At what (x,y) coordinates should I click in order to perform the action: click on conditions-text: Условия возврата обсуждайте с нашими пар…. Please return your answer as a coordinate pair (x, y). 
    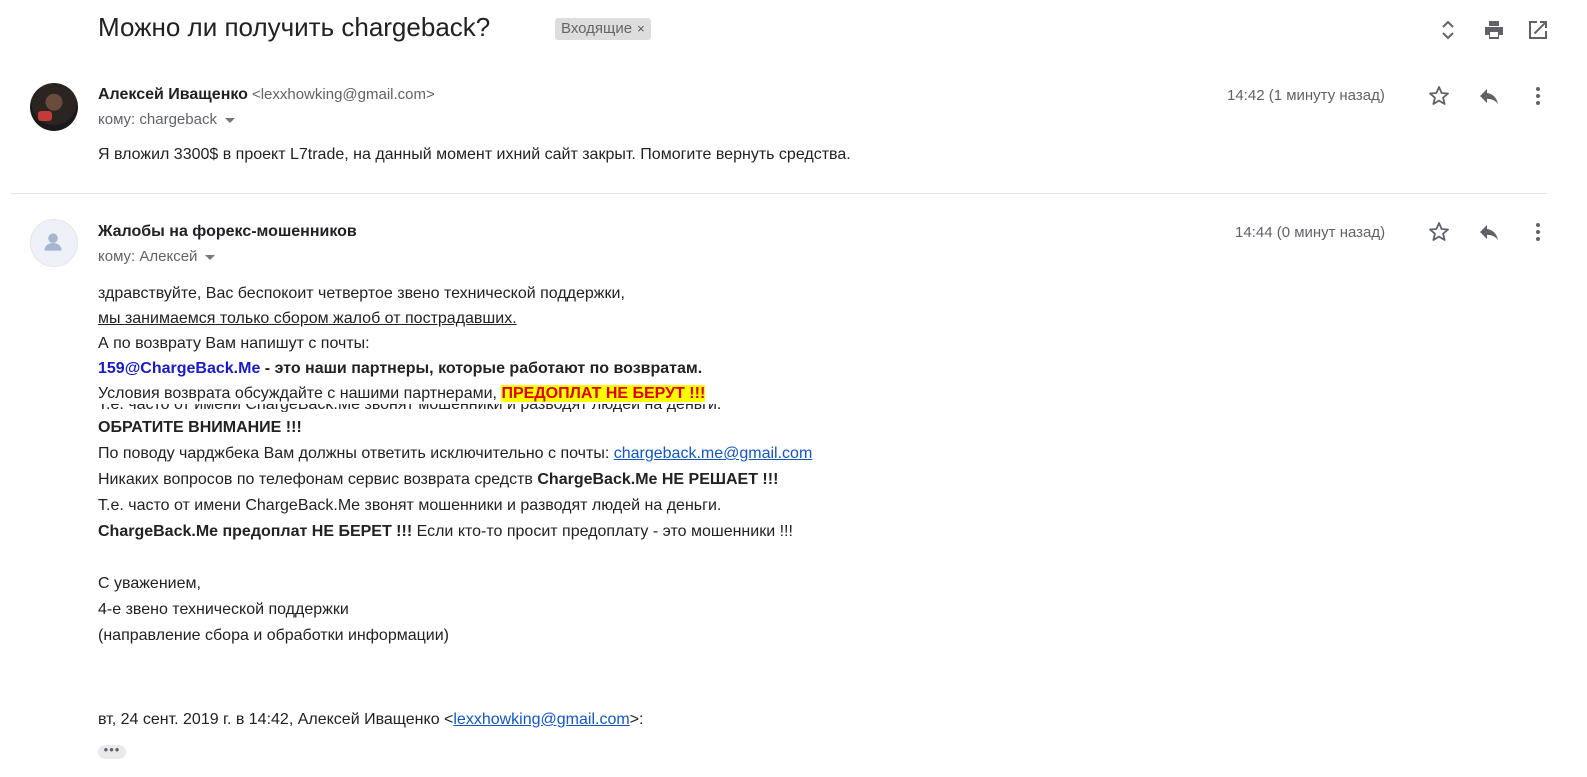
    Looking at the image, I should click on (300, 393).